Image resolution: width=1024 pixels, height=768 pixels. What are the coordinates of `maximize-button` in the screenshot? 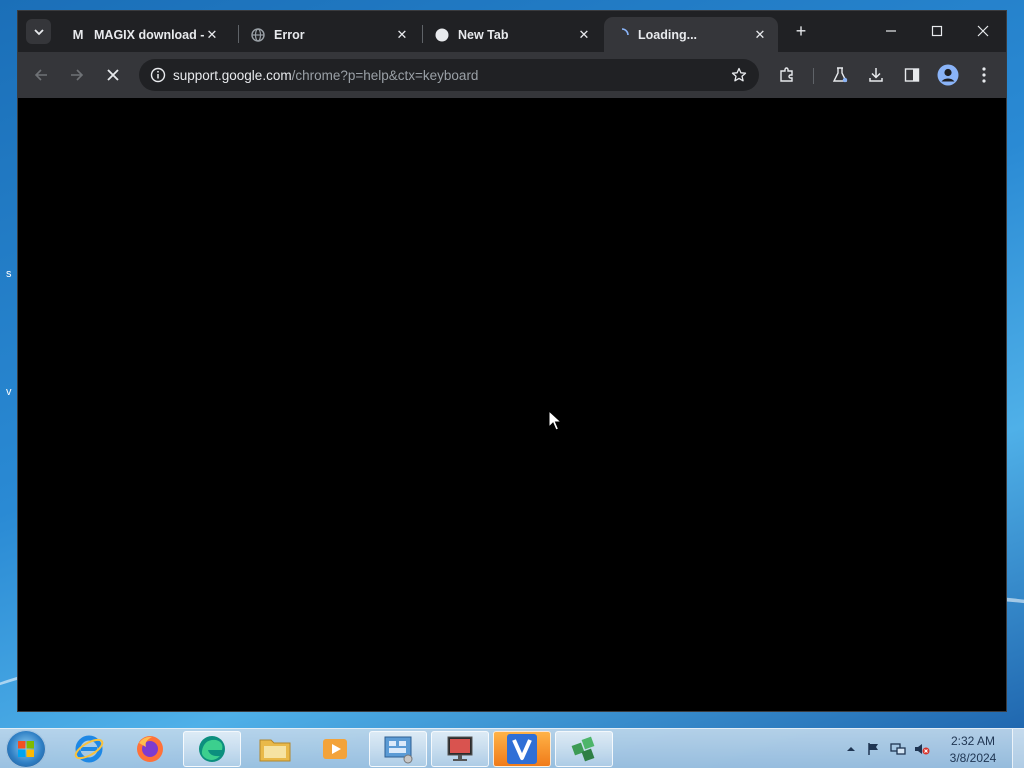 It's located at (937, 31).